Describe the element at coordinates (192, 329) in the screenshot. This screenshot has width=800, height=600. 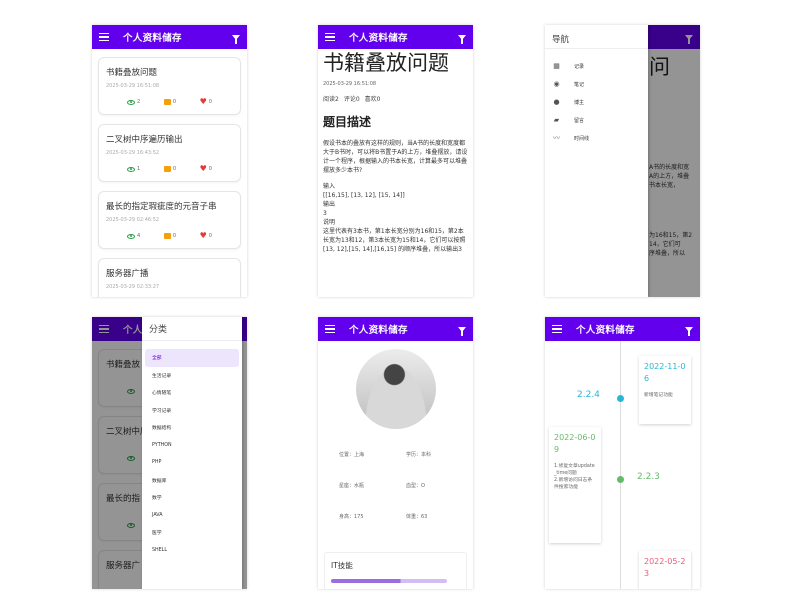
I see `drawer-header: 分类` at that location.